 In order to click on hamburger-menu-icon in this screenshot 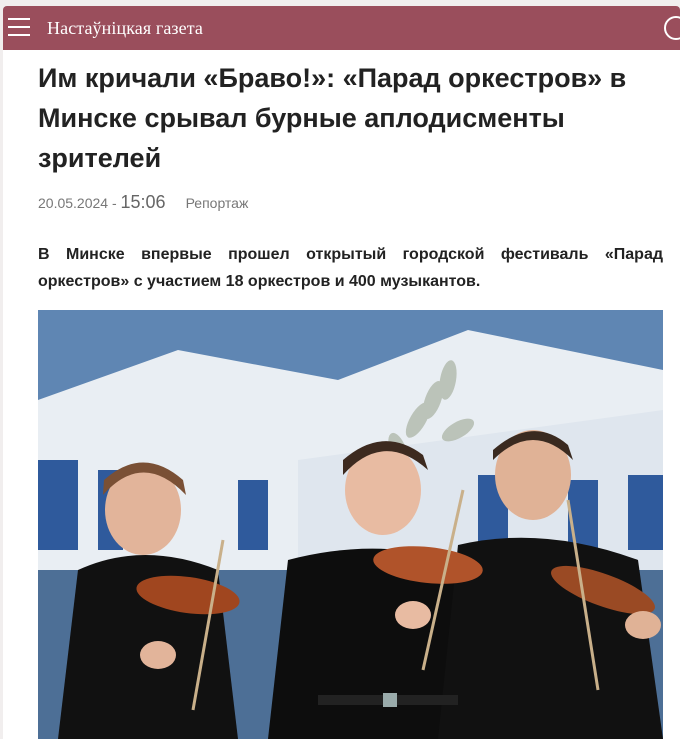, I will do `click(19, 27)`.